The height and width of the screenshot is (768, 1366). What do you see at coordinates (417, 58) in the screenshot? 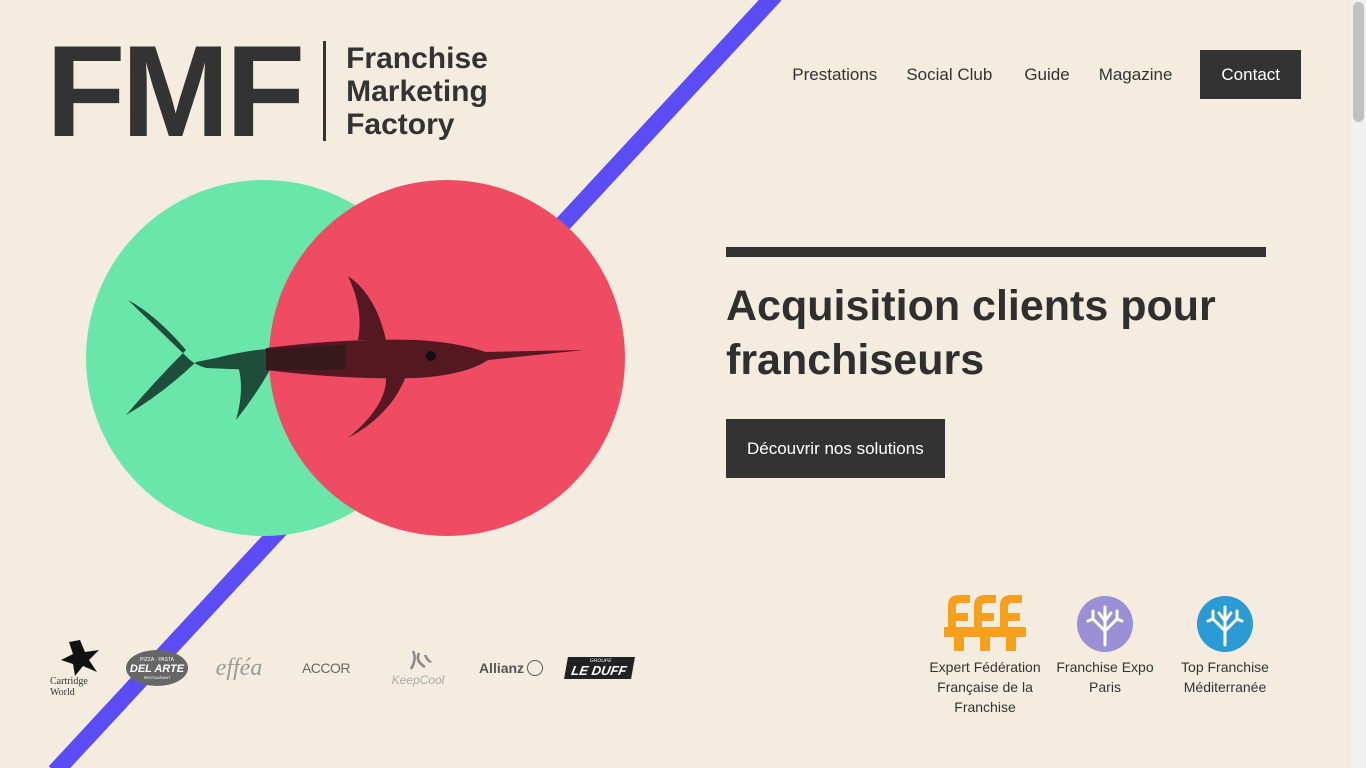
I see `logo-line-1: Franchise` at bounding box center [417, 58].